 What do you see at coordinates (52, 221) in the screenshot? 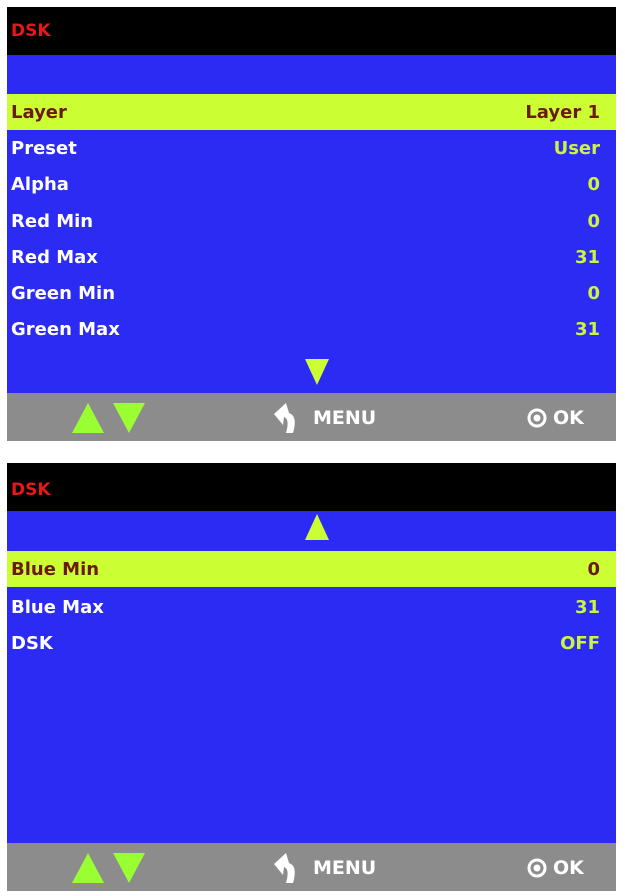
I see `row-label: Red Min` at bounding box center [52, 221].